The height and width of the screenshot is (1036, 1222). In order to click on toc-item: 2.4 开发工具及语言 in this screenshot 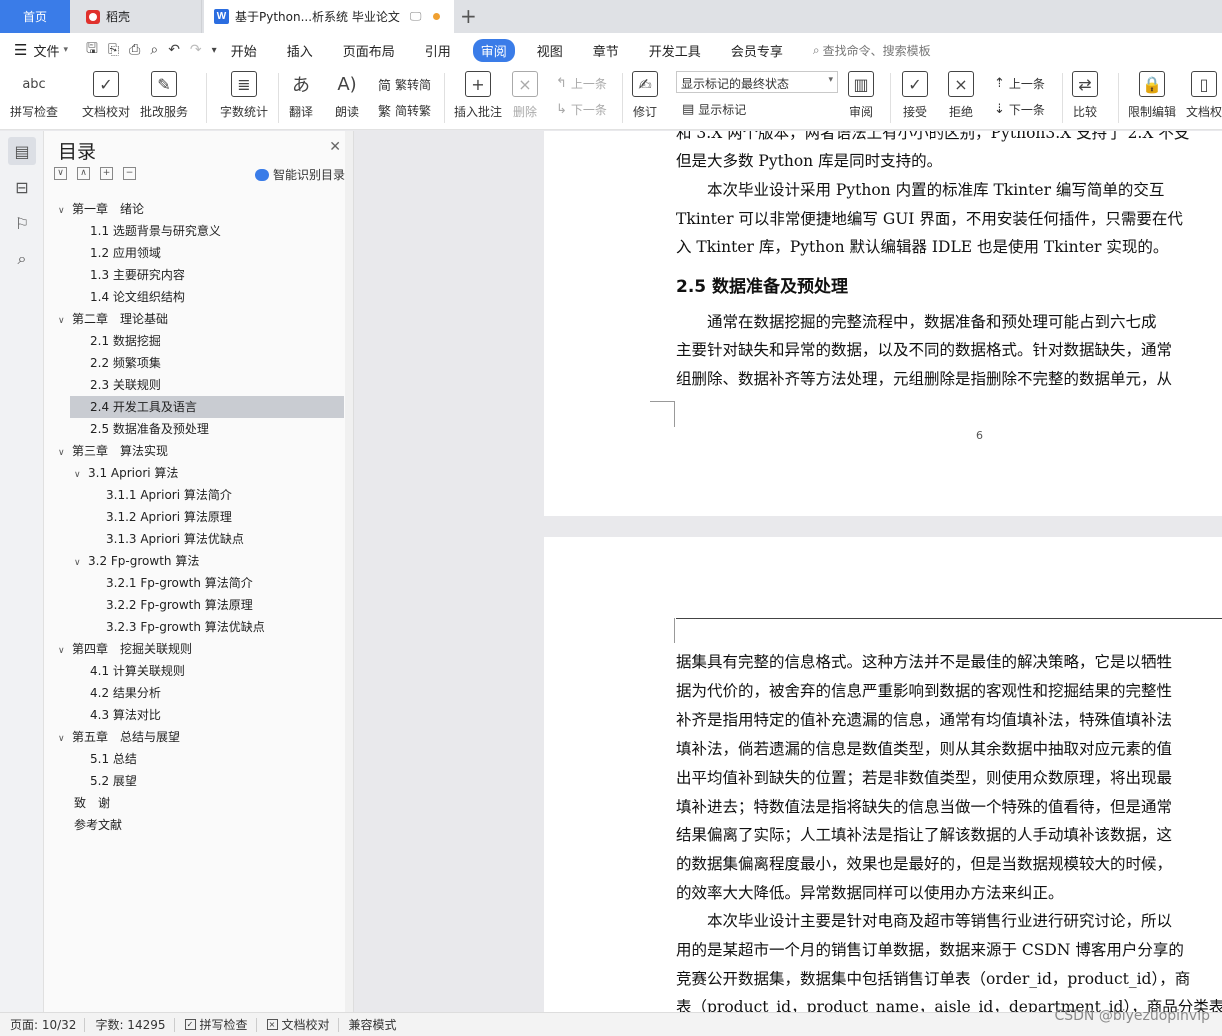, I will do `click(207, 407)`.